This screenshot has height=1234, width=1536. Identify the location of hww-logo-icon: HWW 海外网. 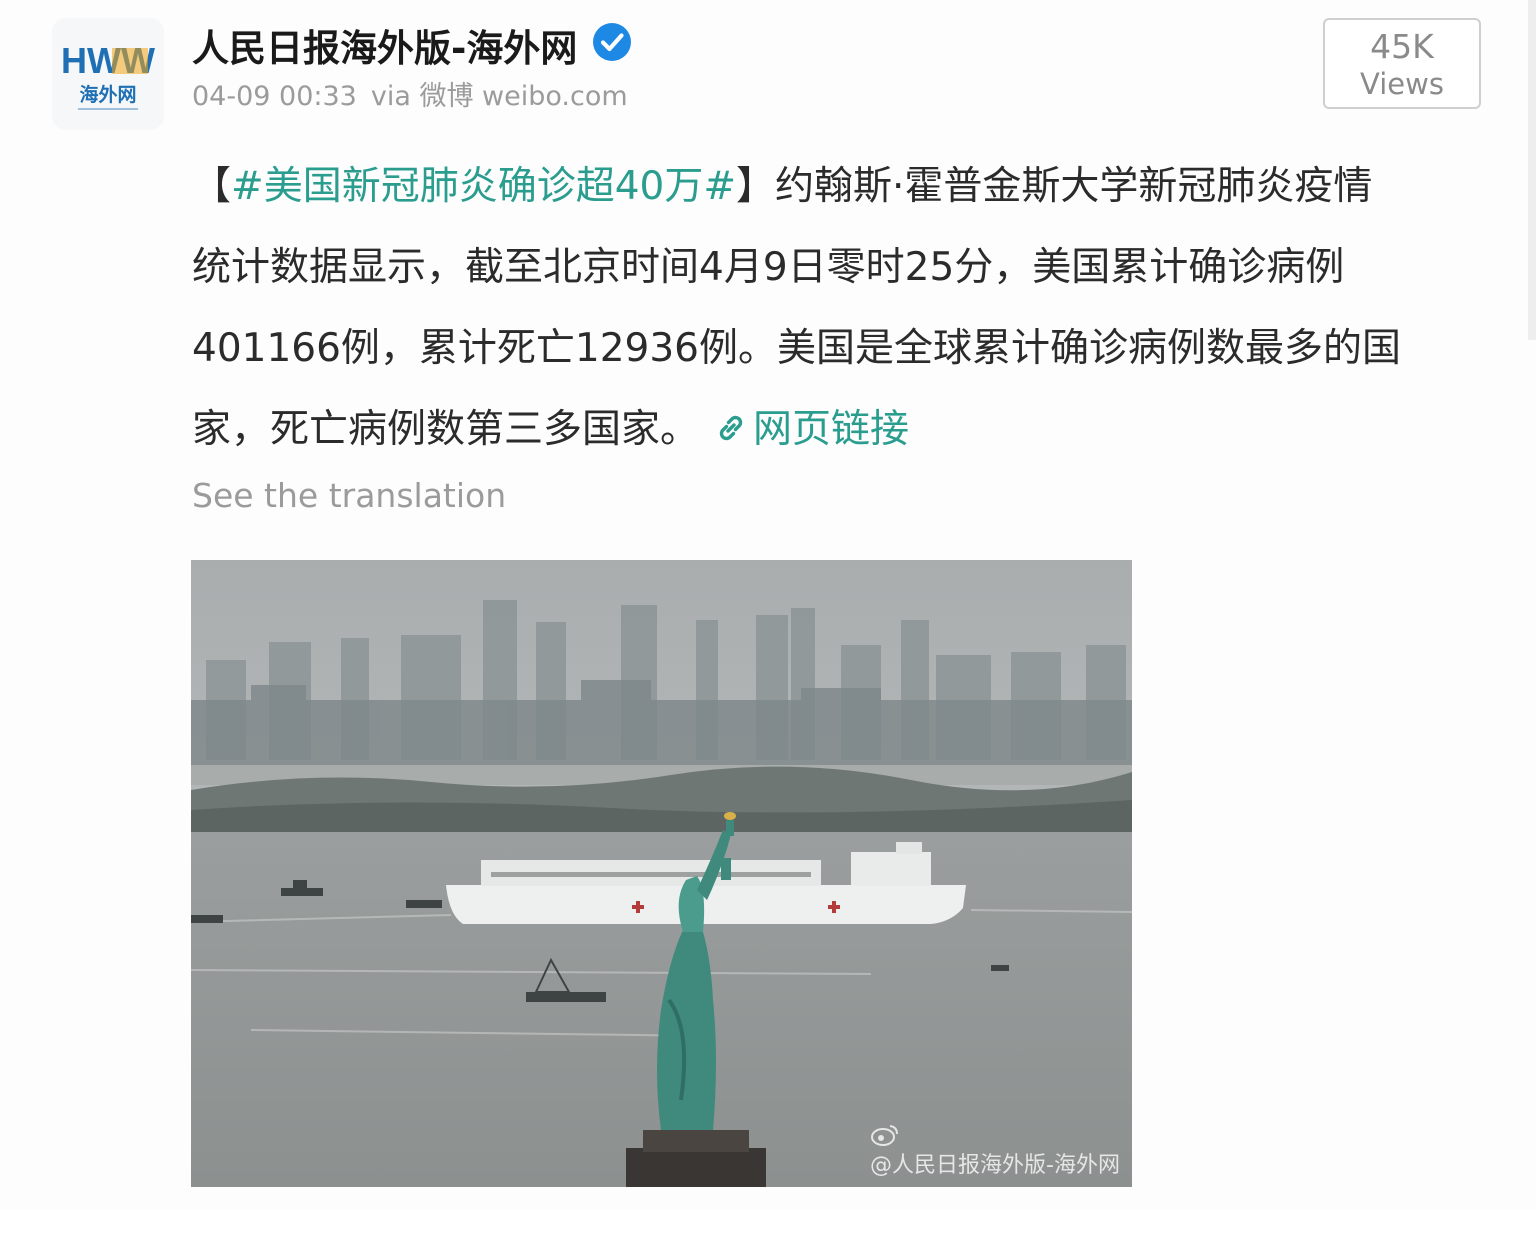
(108, 74).